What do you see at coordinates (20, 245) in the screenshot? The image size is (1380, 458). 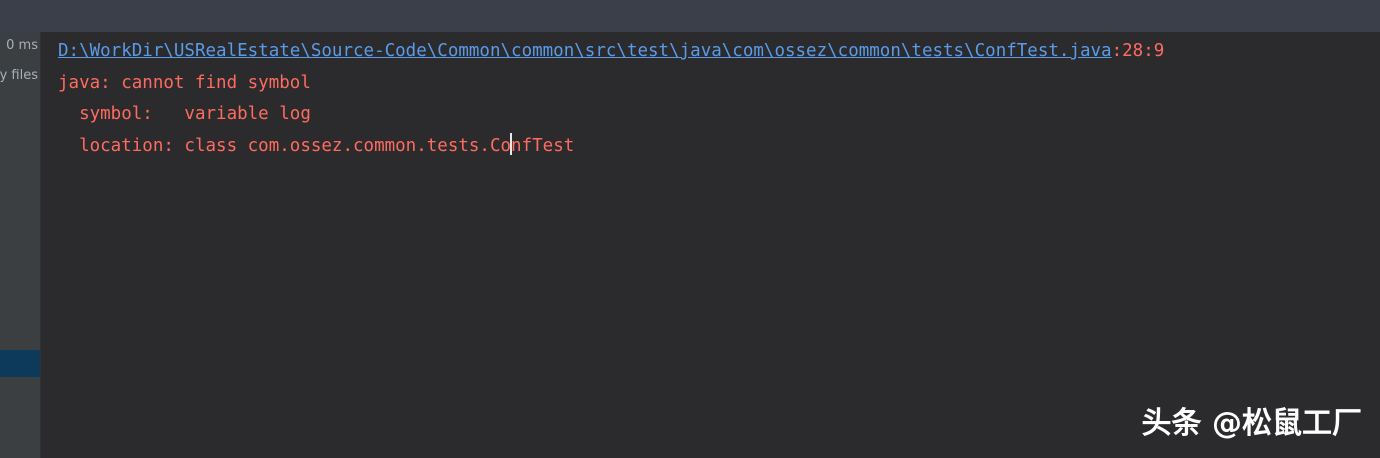 I see `run-tree-panel: 0 ms y files` at bounding box center [20, 245].